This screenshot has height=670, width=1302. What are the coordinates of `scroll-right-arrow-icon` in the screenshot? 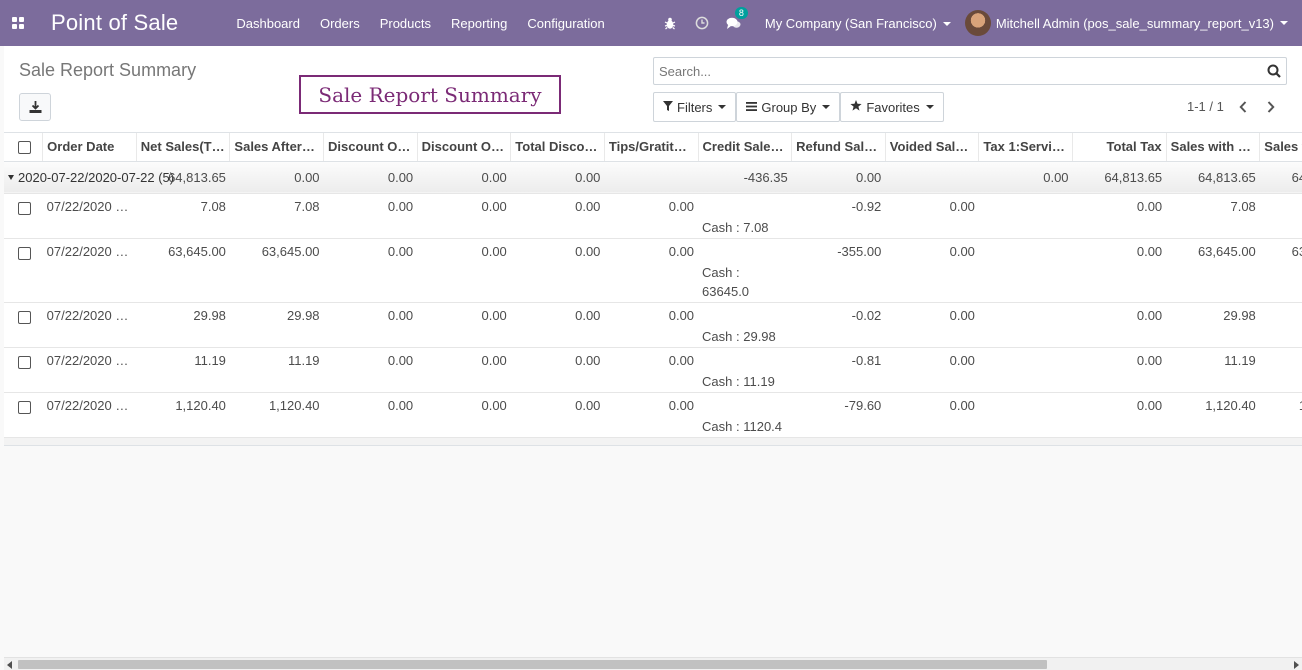 It's located at (1296, 665).